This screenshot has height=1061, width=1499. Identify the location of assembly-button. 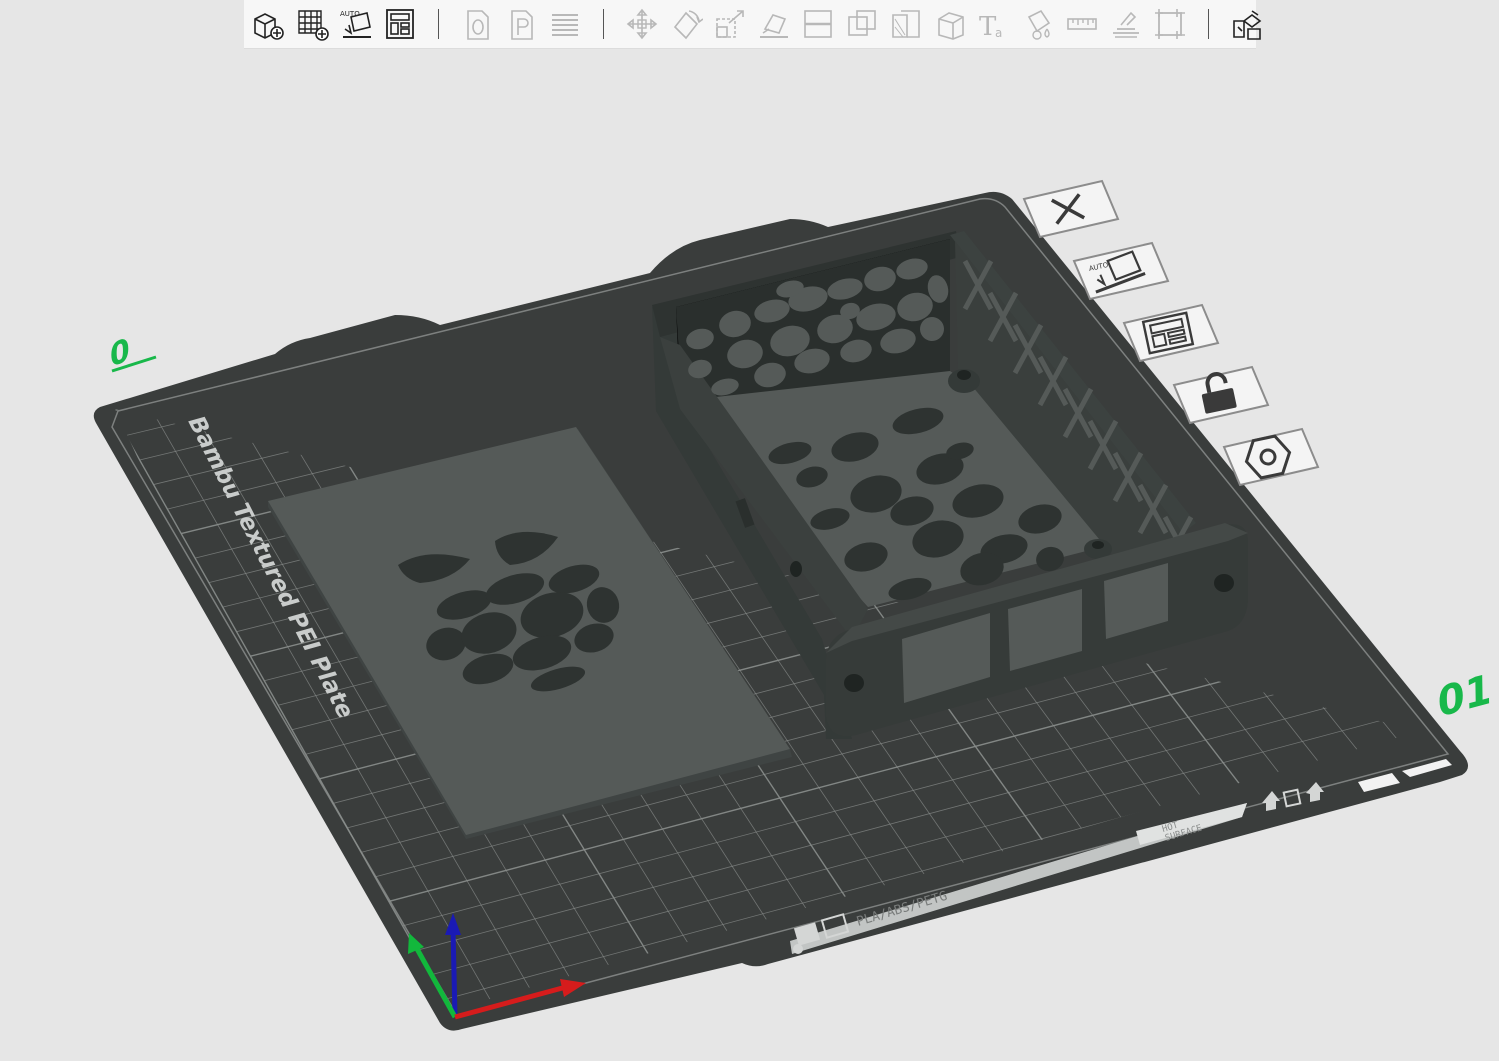
(1170, 24).